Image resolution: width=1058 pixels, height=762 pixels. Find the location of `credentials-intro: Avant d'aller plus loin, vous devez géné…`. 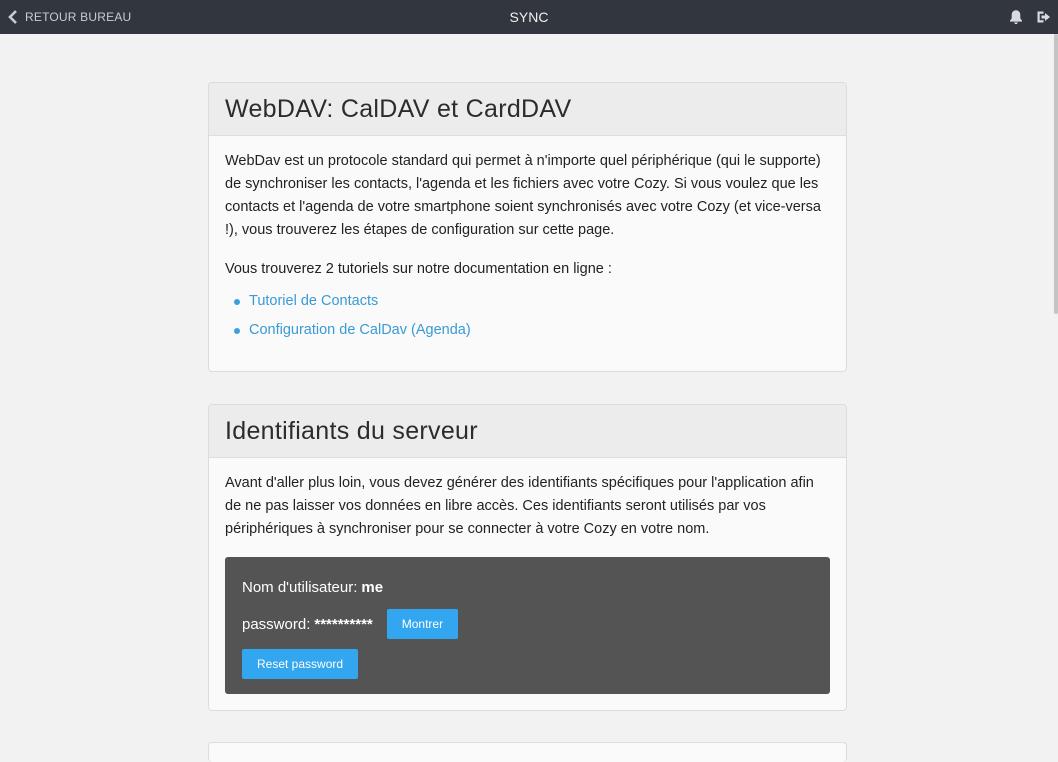

credentials-intro: Avant d'aller plus loin, vous devez géné… is located at coordinates (519, 506).